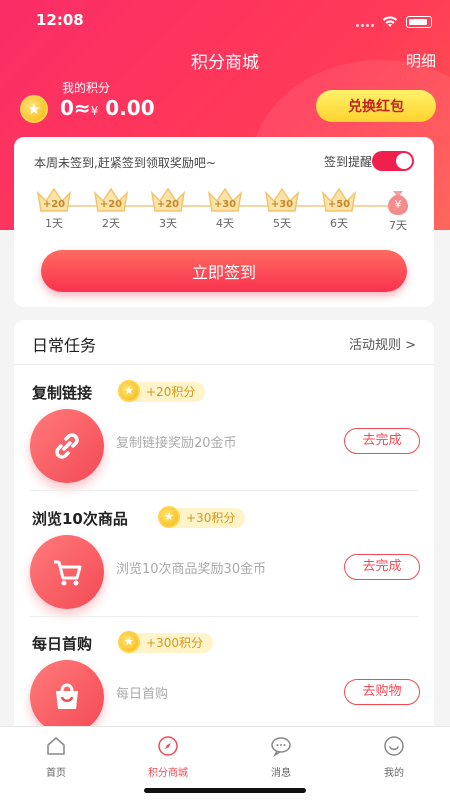 This screenshot has height=800, width=450. I want to click on crown-icon: +50, so click(339, 200).